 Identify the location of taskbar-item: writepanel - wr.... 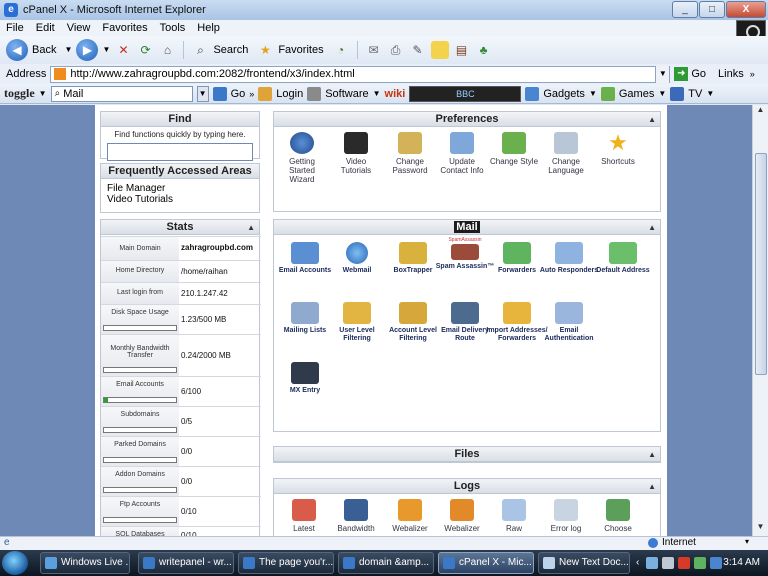
(186, 563).